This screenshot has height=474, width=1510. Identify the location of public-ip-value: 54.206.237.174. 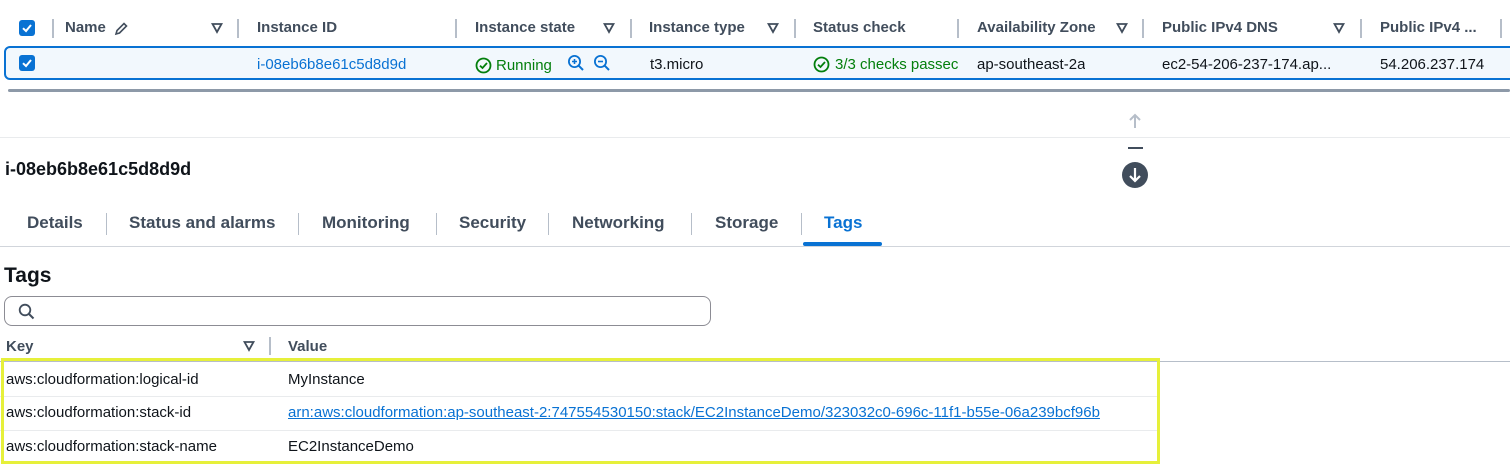
(1432, 64).